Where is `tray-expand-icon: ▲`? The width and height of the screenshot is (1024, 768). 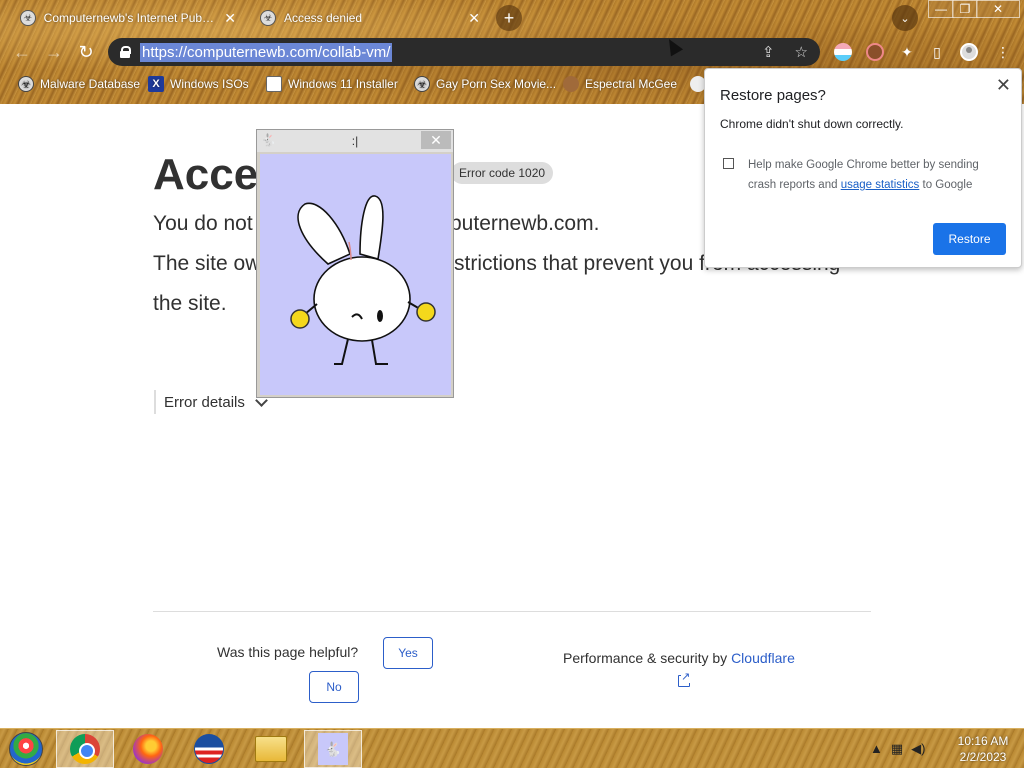
tray-expand-icon: ▲ is located at coordinates (876, 749).